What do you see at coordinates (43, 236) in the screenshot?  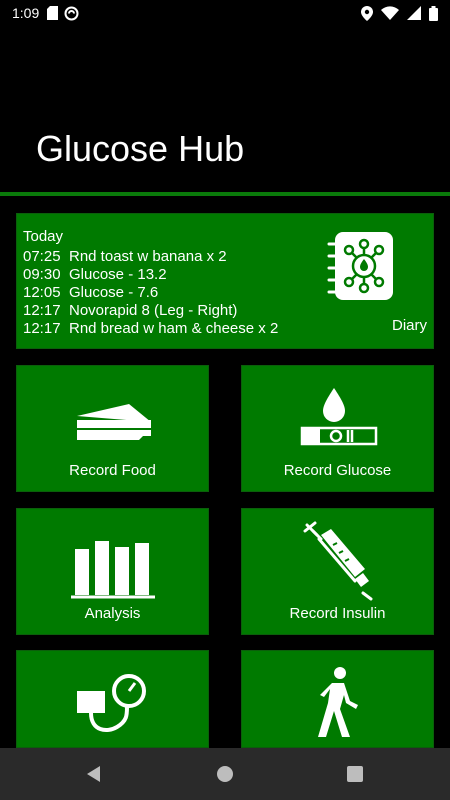 I see `diary-today-heading: Today` at bounding box center [43, 236].